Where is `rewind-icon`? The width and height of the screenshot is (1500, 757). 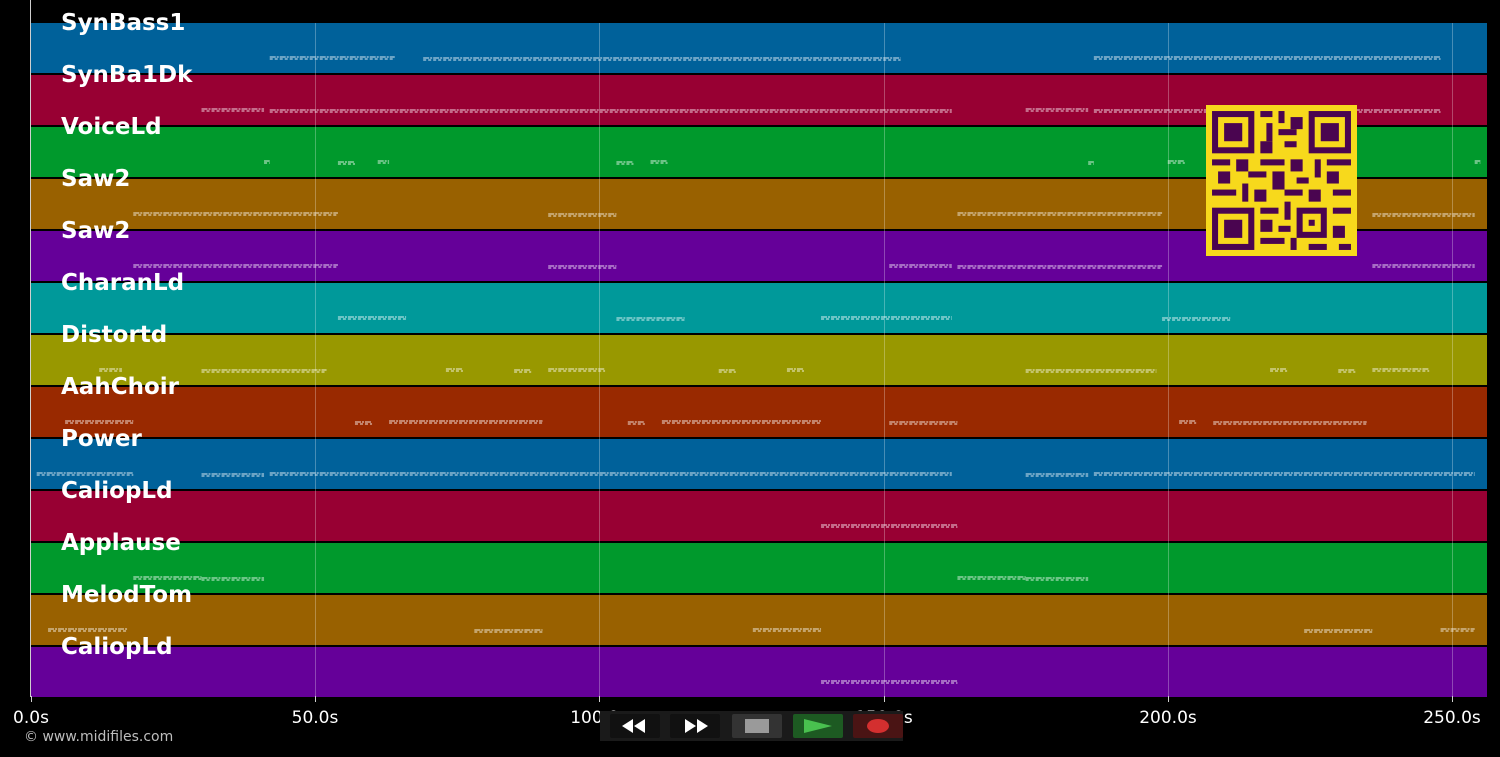
rewind-icon is located at coordinates (633, 726).